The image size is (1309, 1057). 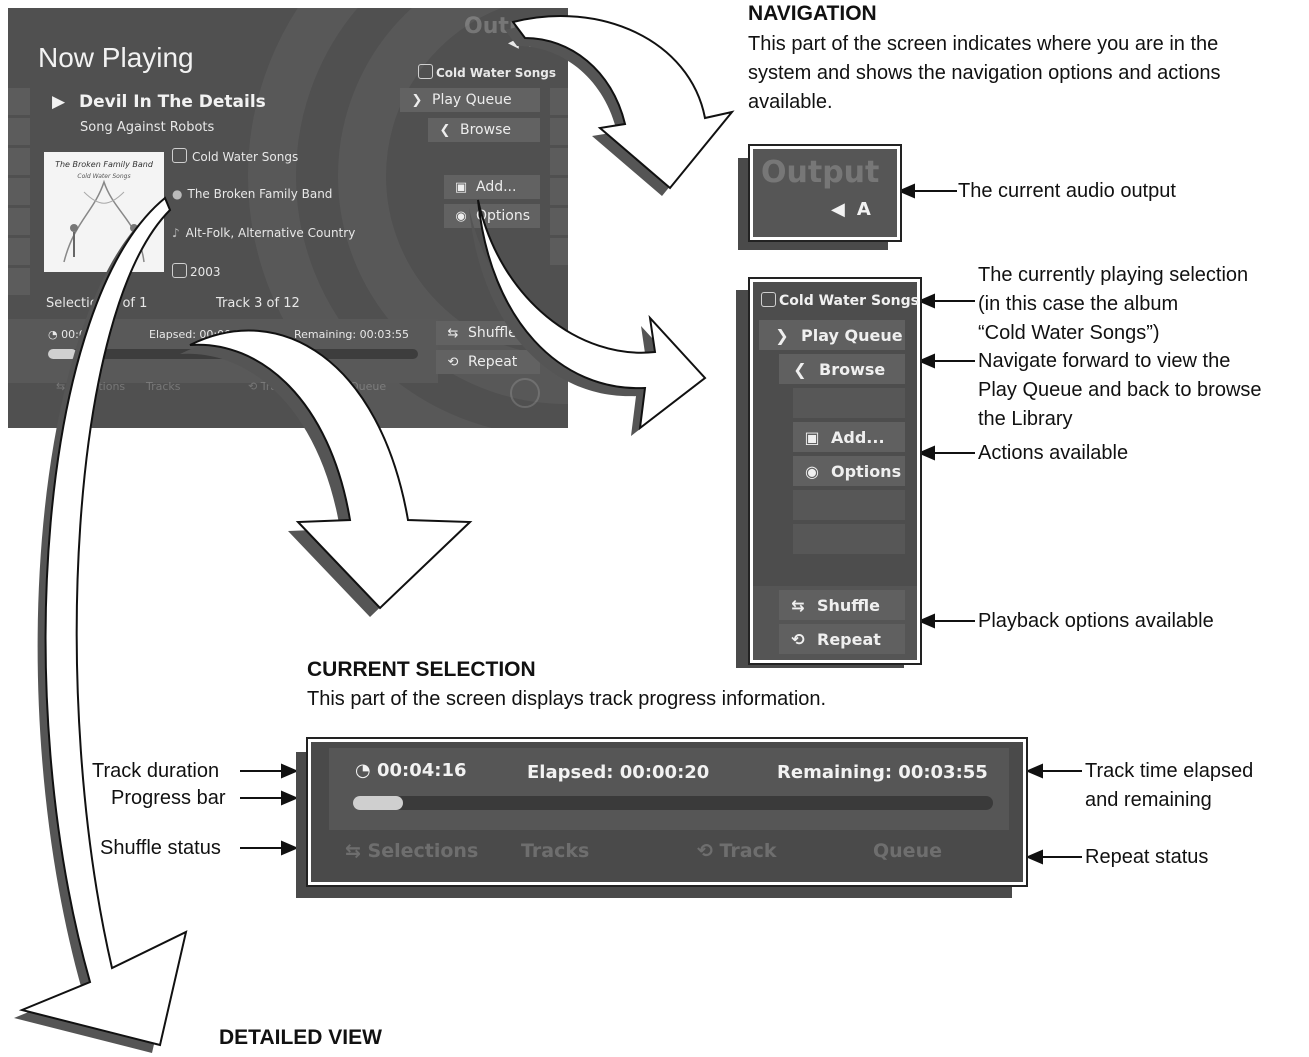 I want to click on clock-icon: ◔, so click(x=363, y=770).